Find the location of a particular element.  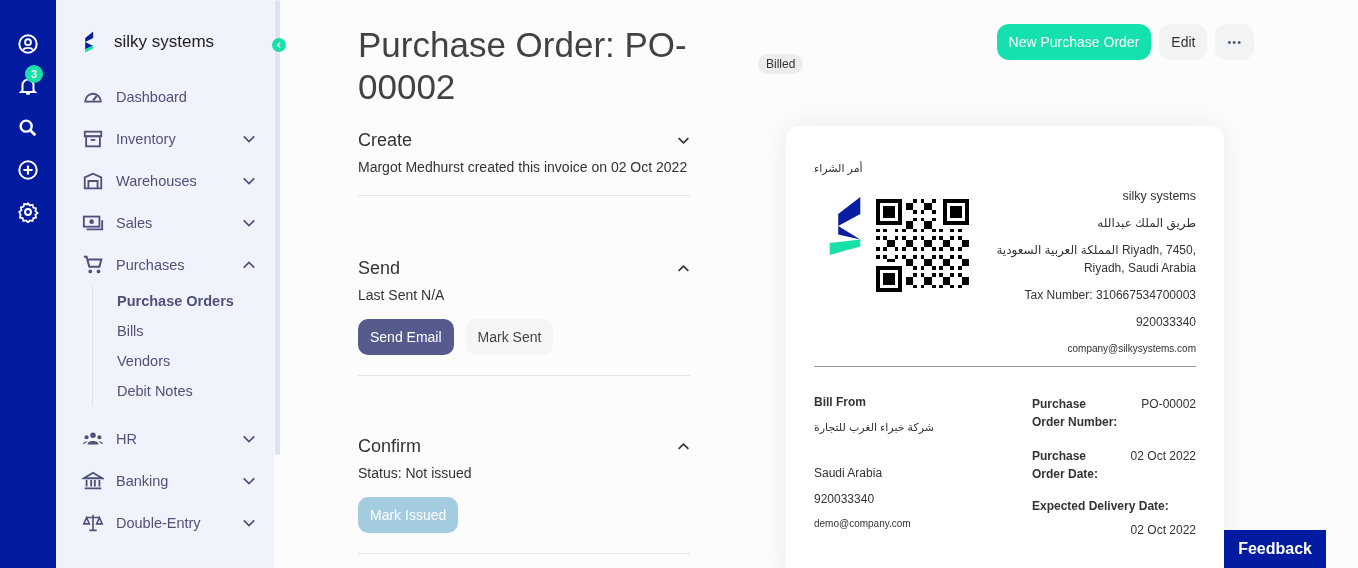

bill-from-heading: Bill From is located at coordinates (840, 402).